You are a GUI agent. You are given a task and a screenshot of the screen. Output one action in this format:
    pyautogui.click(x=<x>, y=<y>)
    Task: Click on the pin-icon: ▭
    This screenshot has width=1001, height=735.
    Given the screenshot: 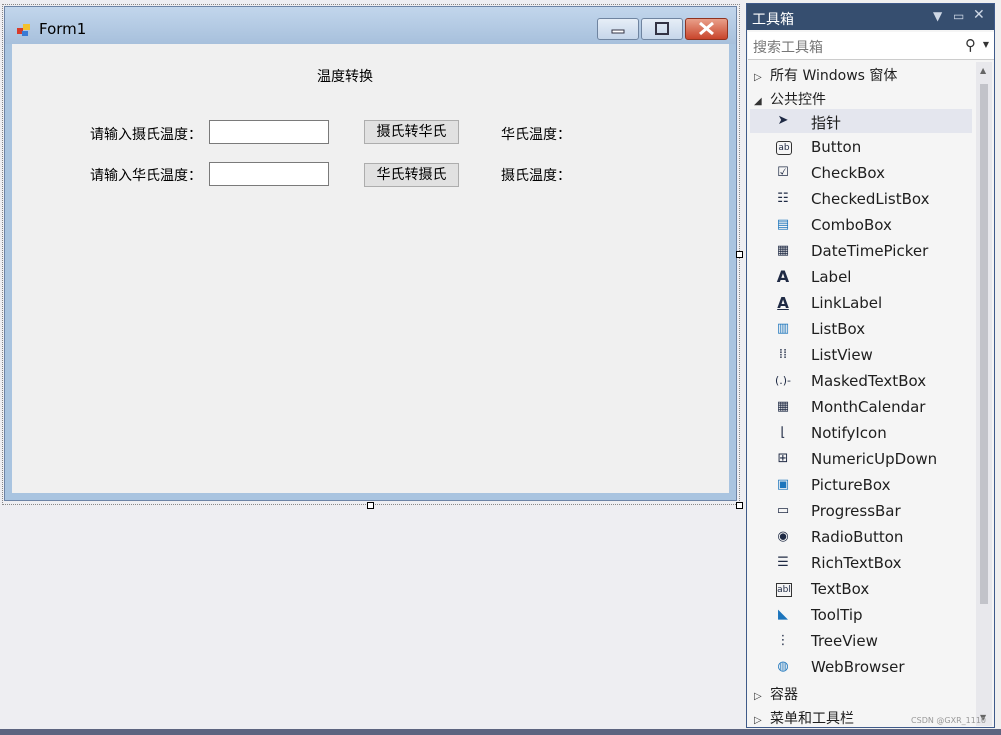 What is the action you would take?
    pyautogui.click(x=958, y=16)
    